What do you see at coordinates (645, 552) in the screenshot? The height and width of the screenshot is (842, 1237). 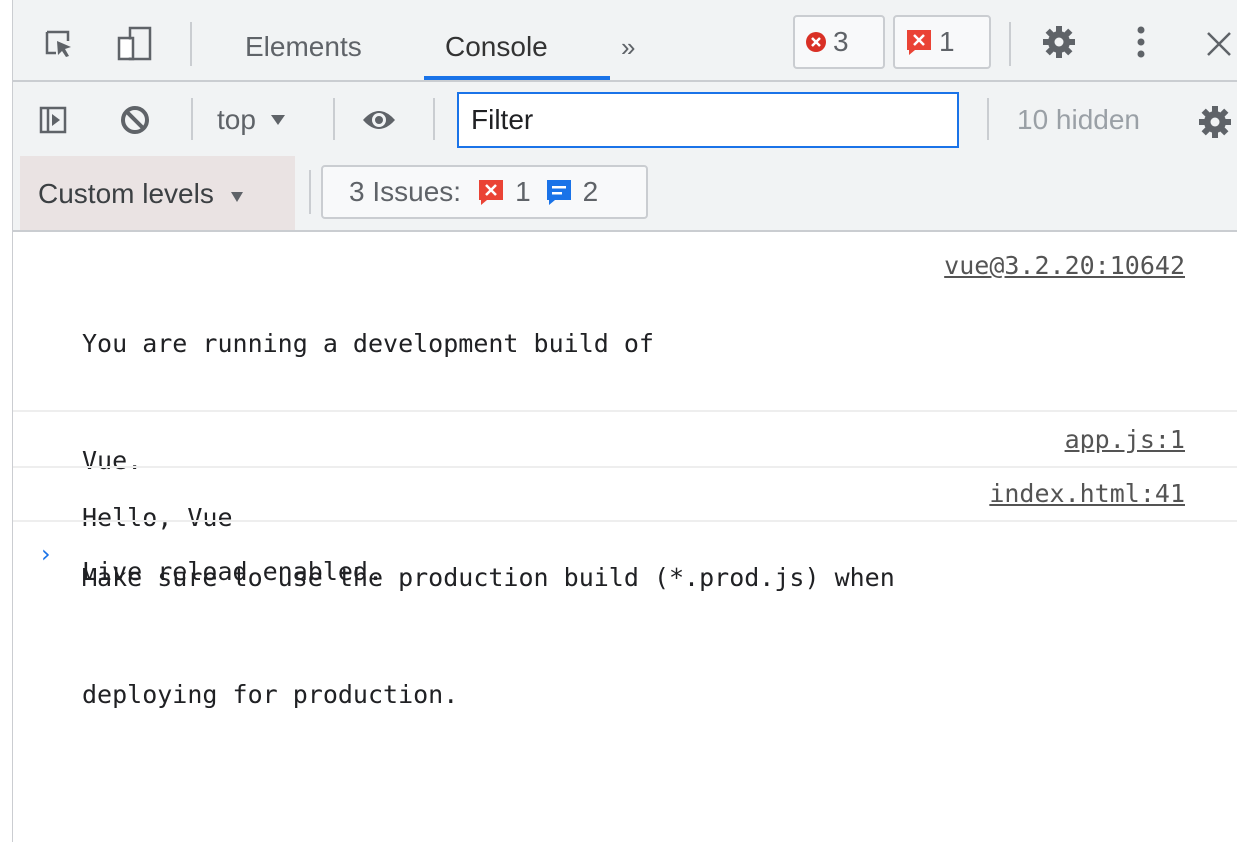 I see `console-input` at bounding box center [645, 552].